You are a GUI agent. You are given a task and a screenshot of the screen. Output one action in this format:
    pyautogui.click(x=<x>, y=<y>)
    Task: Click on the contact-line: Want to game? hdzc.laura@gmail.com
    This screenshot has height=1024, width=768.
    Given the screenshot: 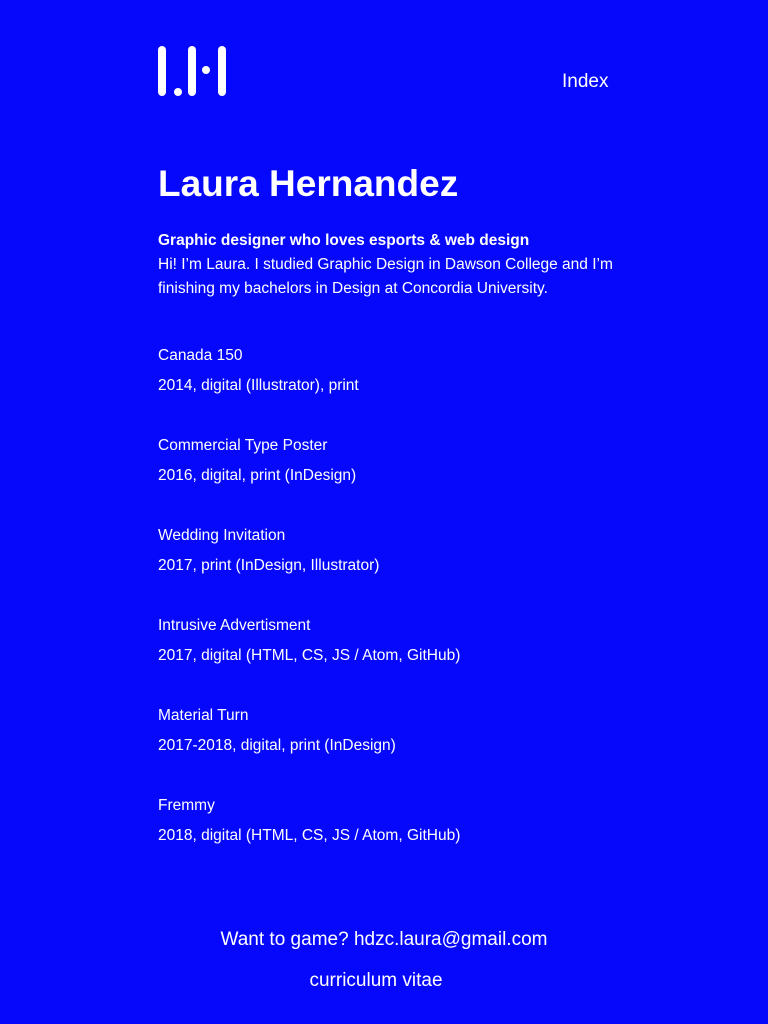 What is the action you would take?
    pyautogui.click(x=384, y=940)
    